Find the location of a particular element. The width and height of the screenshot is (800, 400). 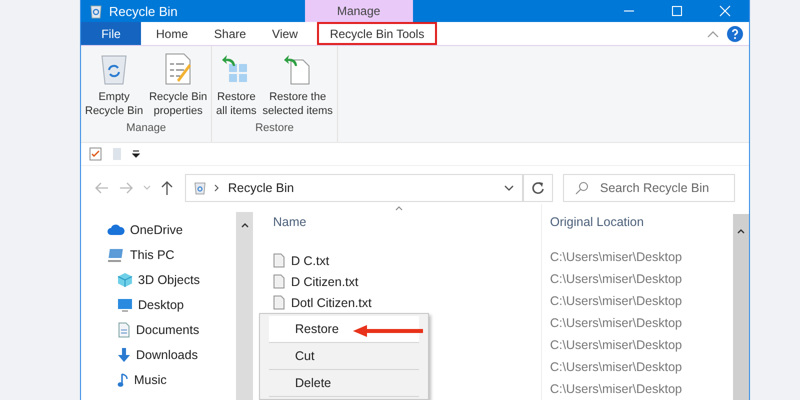

ribbon-button: Empty Recycle Bin is located at coordinates (114, 85).